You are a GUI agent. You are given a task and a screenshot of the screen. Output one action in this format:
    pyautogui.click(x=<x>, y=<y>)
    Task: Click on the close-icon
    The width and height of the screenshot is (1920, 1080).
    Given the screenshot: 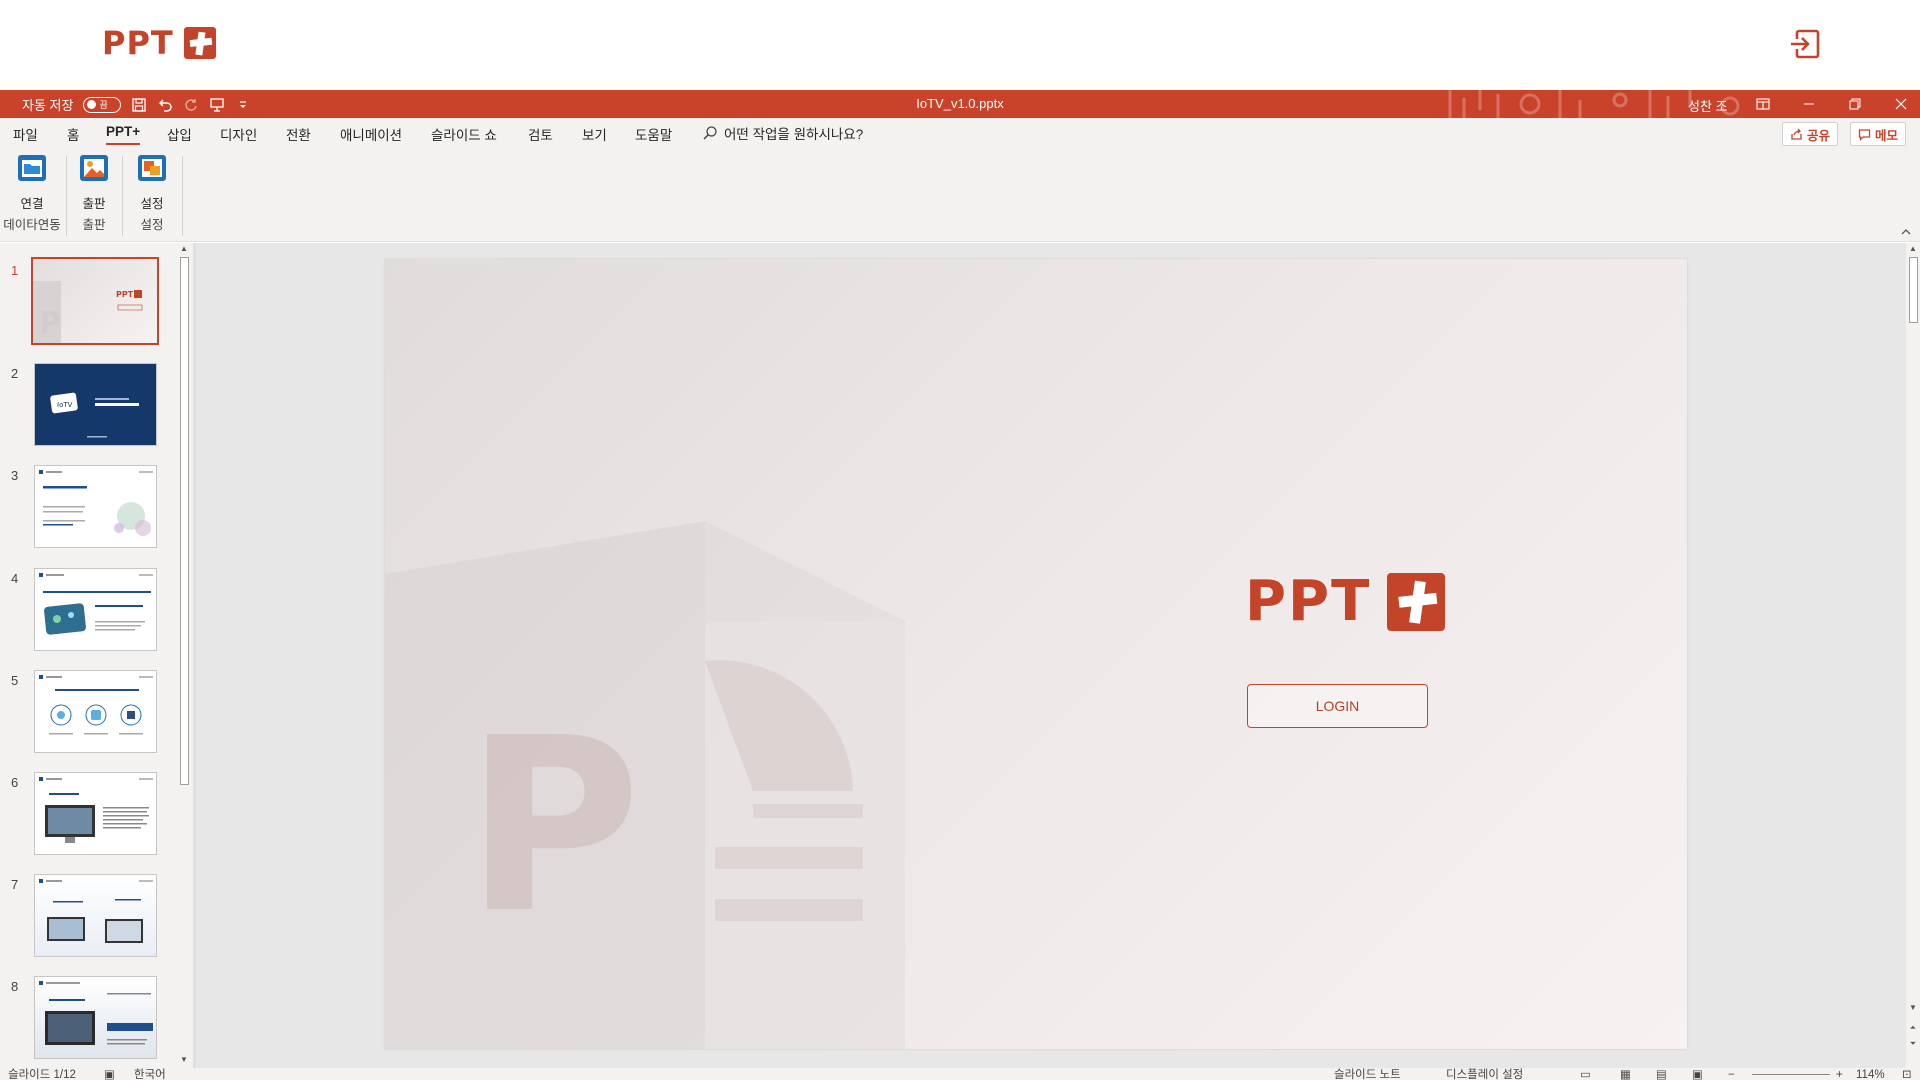 What is the action you would take?
    pyautogui.click(x=1901, y=104)
    